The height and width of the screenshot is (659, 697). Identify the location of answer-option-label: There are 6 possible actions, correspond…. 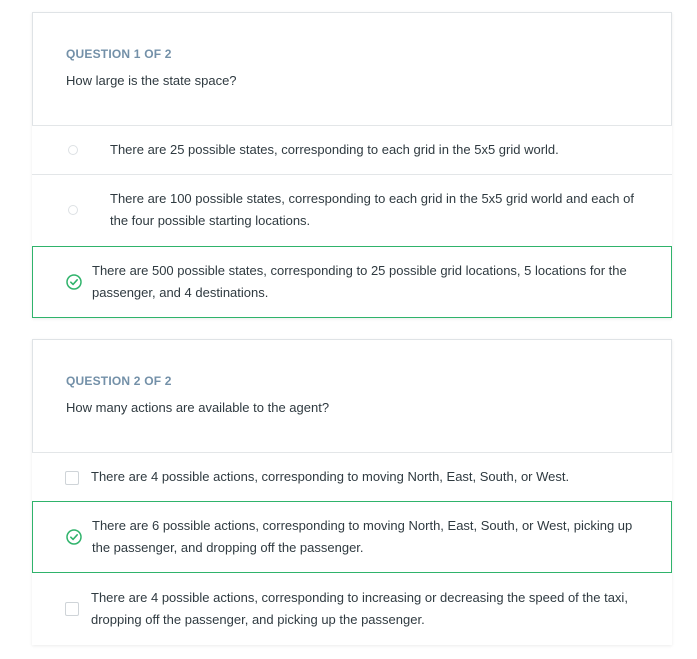
(362, 536).